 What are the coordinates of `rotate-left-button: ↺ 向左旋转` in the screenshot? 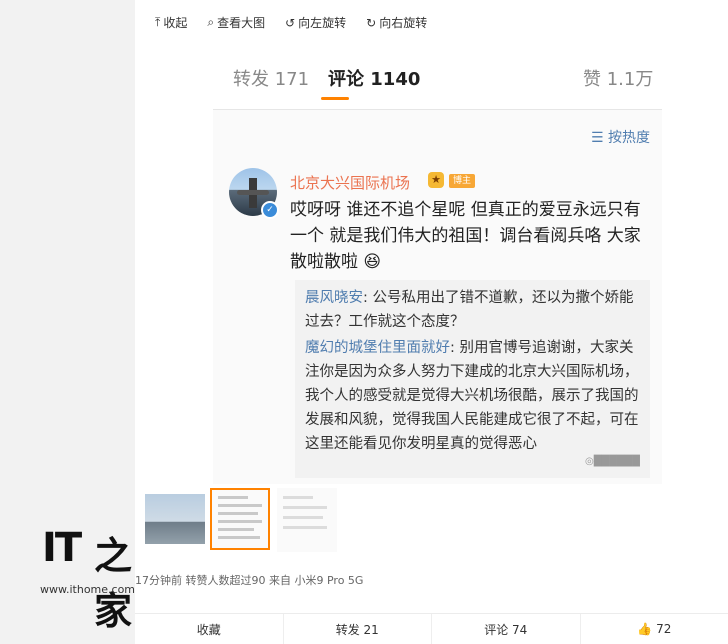 It's located at (315, 22).